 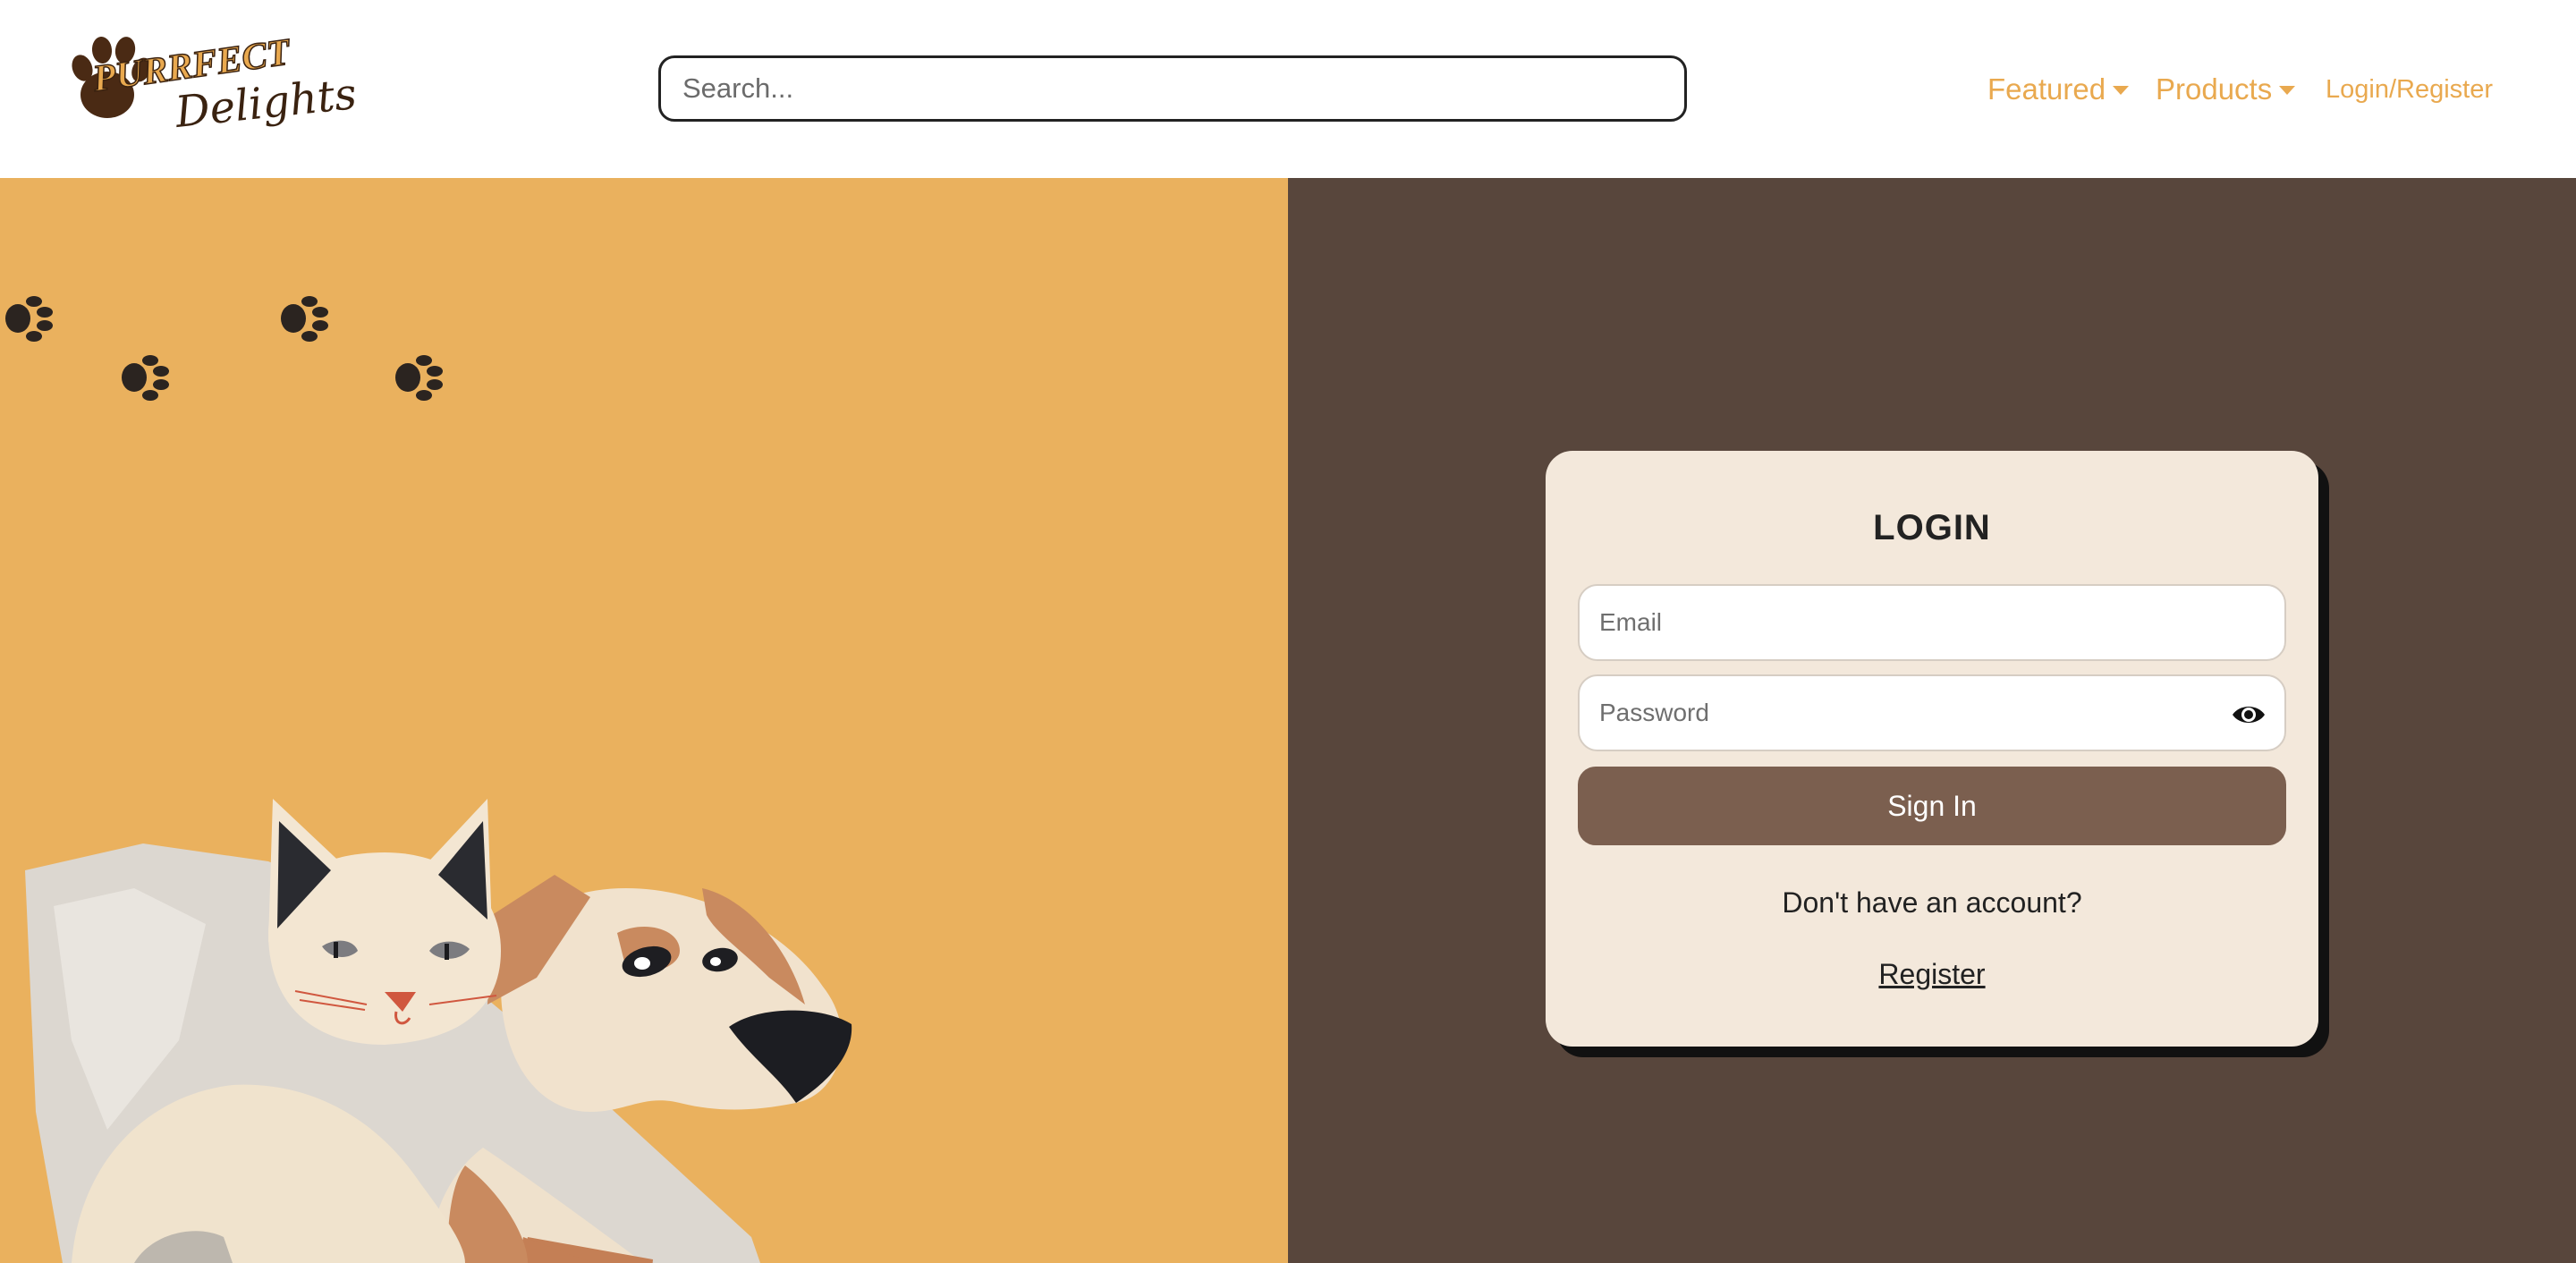 I want to click on nav-products-dropdown: Products, so click(x=2226, y=89).